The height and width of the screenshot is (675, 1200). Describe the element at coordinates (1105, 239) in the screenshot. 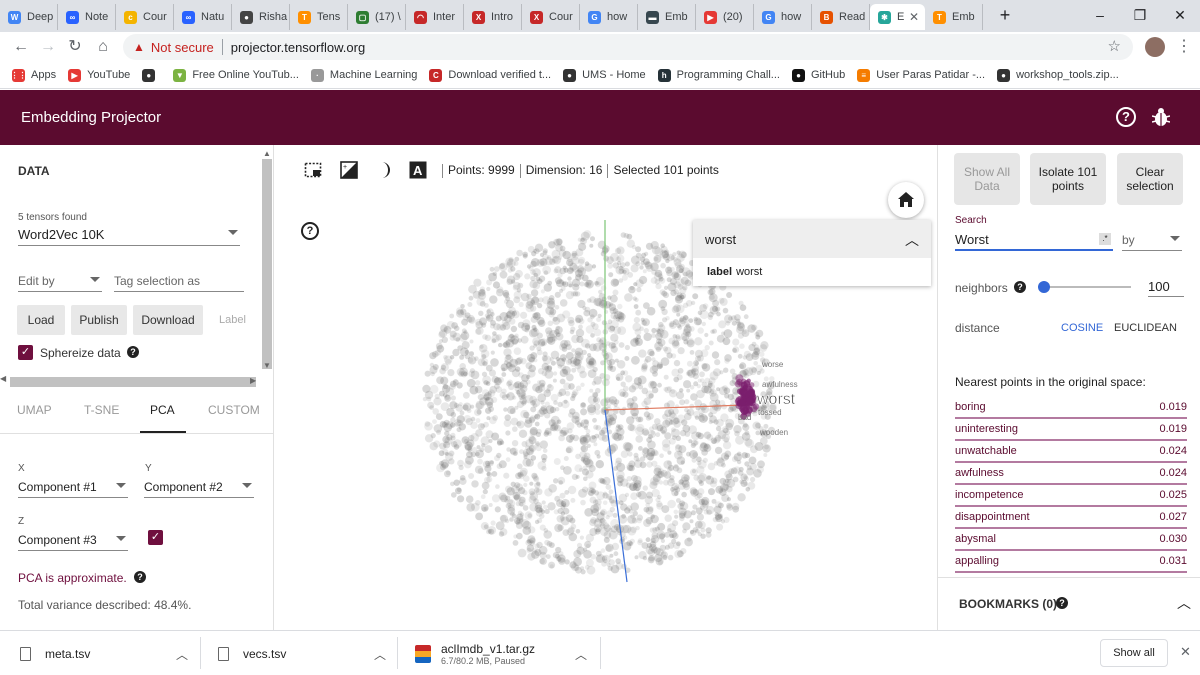

I see `regex-toggle: .*` at that location.